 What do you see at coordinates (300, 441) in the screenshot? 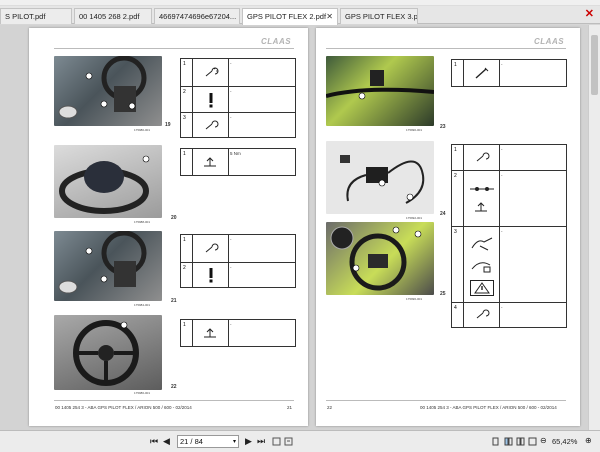
I see `bottom-toolbar: ⏮ ◀ 21 / 84 ▾ ▶ ⏭ ⊖ 65,42% ⊕` at bounding box center [300, 441].